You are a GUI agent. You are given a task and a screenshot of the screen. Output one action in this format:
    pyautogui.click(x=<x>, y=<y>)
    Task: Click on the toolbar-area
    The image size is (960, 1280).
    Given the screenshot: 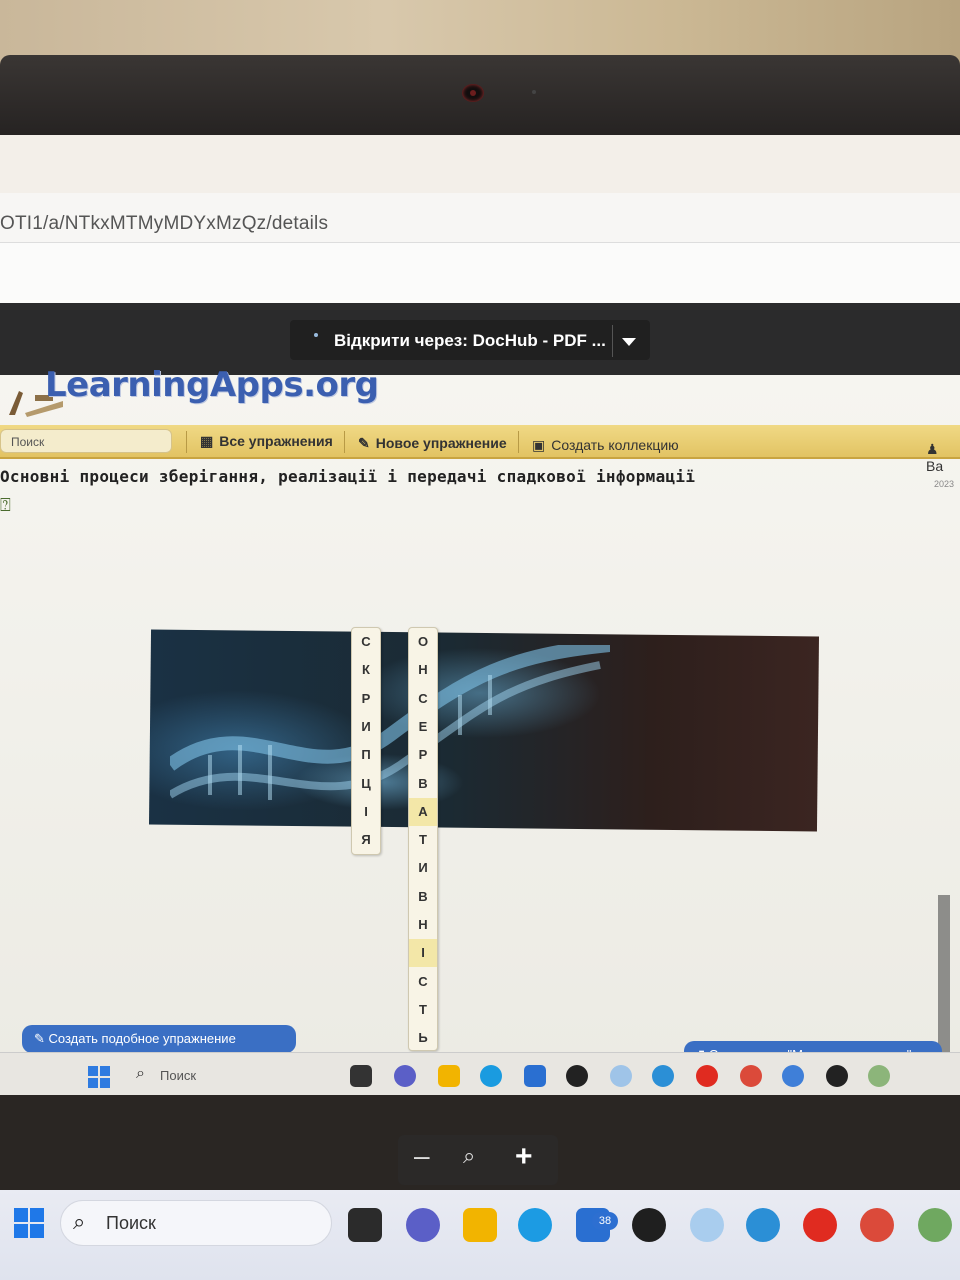 What is the action you would take?
    pyautogui.click(x=480, y=273)
    